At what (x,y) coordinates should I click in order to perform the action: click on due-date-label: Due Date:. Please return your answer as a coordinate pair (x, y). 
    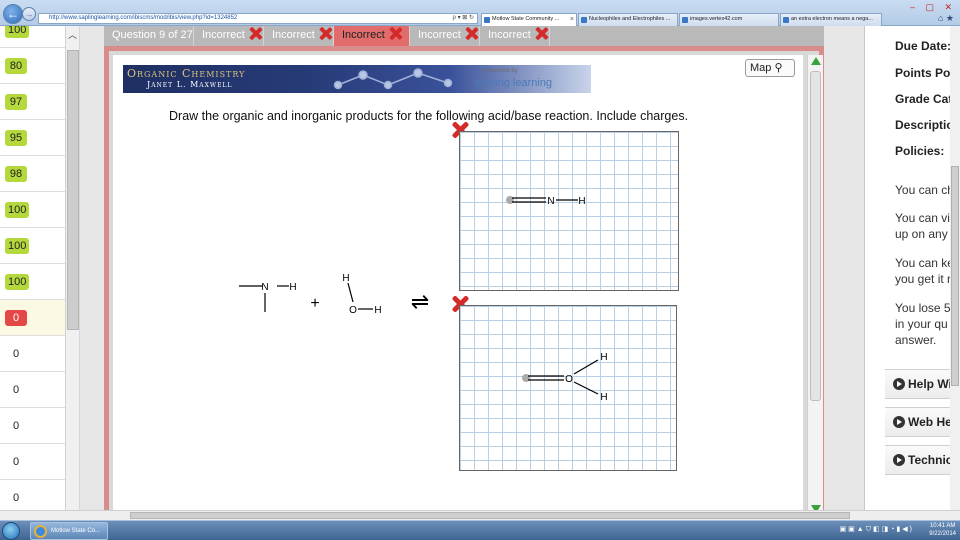
    Looking at the image, I should click on (923, 46).